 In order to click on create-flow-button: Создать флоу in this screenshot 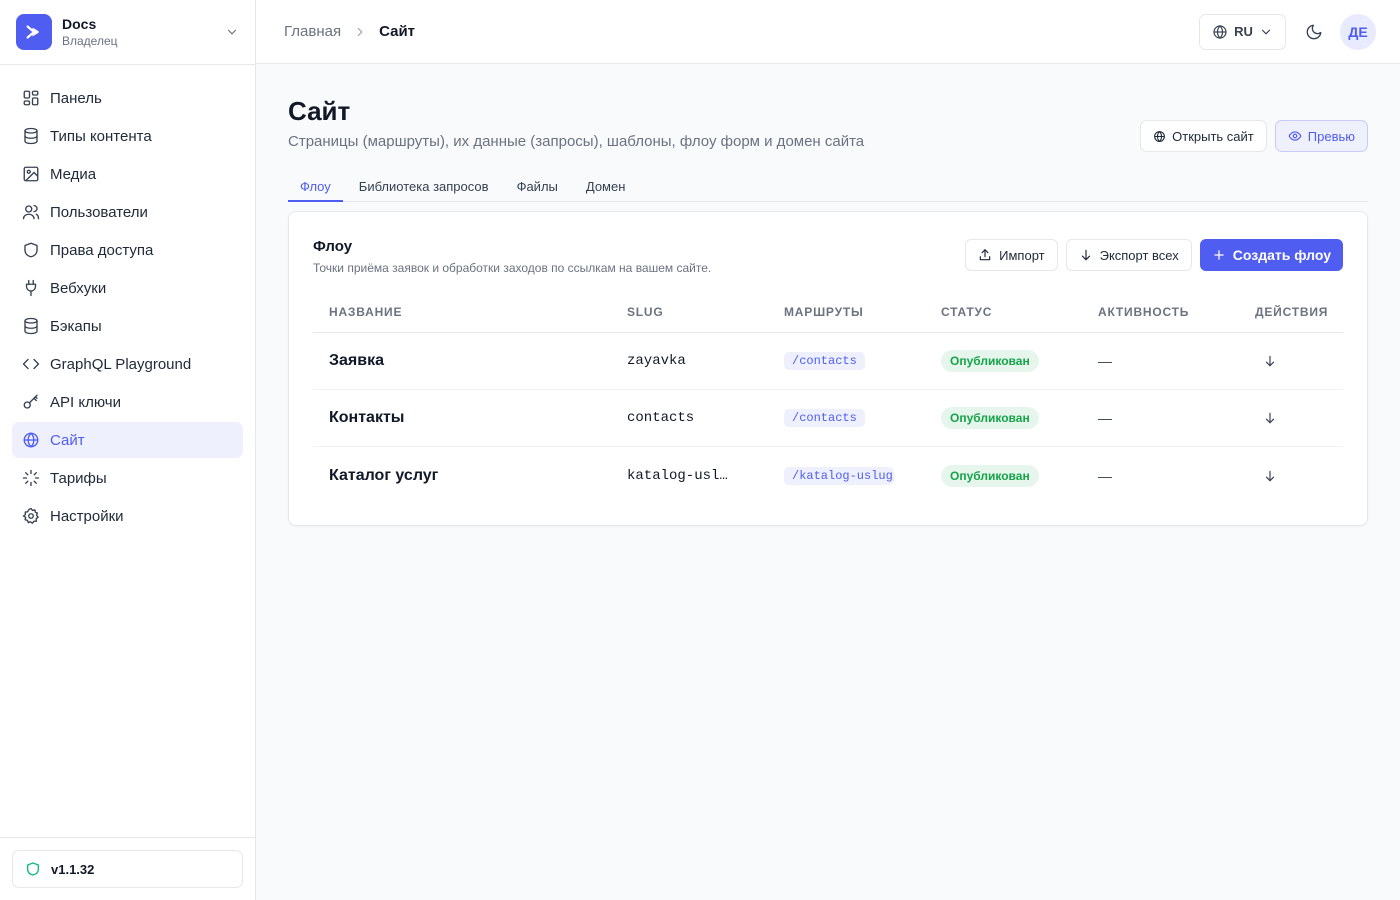, I will do `click(1271, 255)`.